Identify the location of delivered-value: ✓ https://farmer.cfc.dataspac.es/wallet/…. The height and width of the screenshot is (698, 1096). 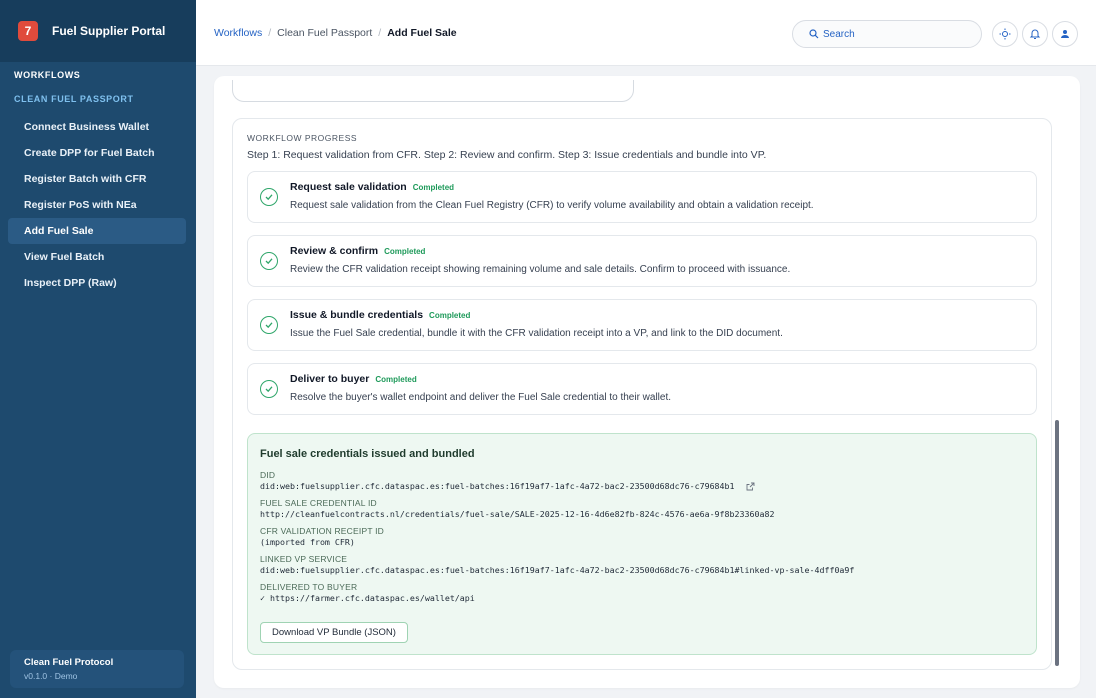
(367, 598).